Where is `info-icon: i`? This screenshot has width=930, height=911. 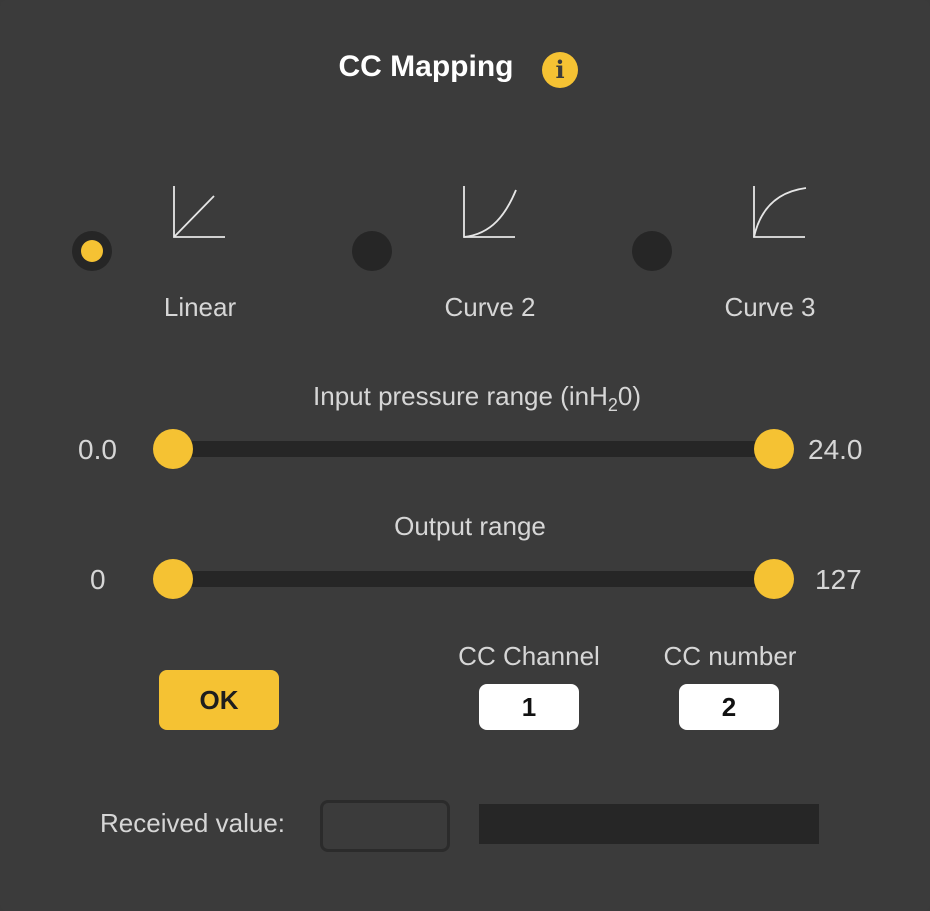 info-icon: i is located at coordinates (560, 70).